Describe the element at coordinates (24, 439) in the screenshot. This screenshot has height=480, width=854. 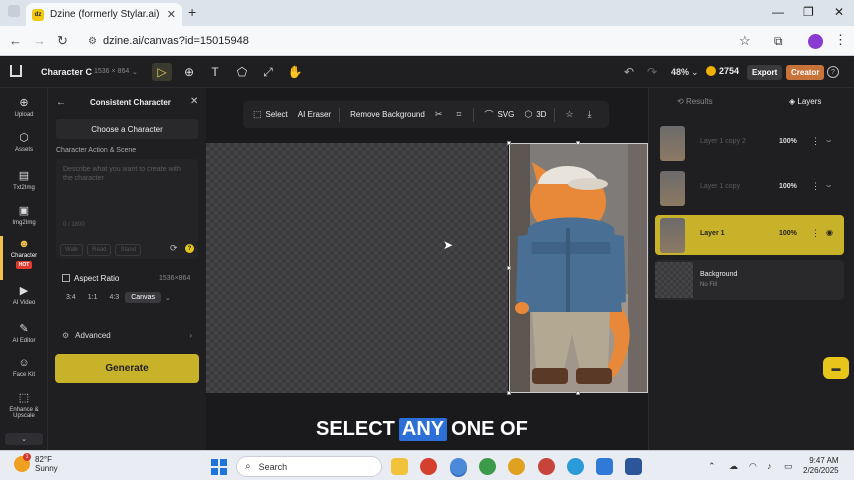
I see `rail-more-button: ⌄` at that location.